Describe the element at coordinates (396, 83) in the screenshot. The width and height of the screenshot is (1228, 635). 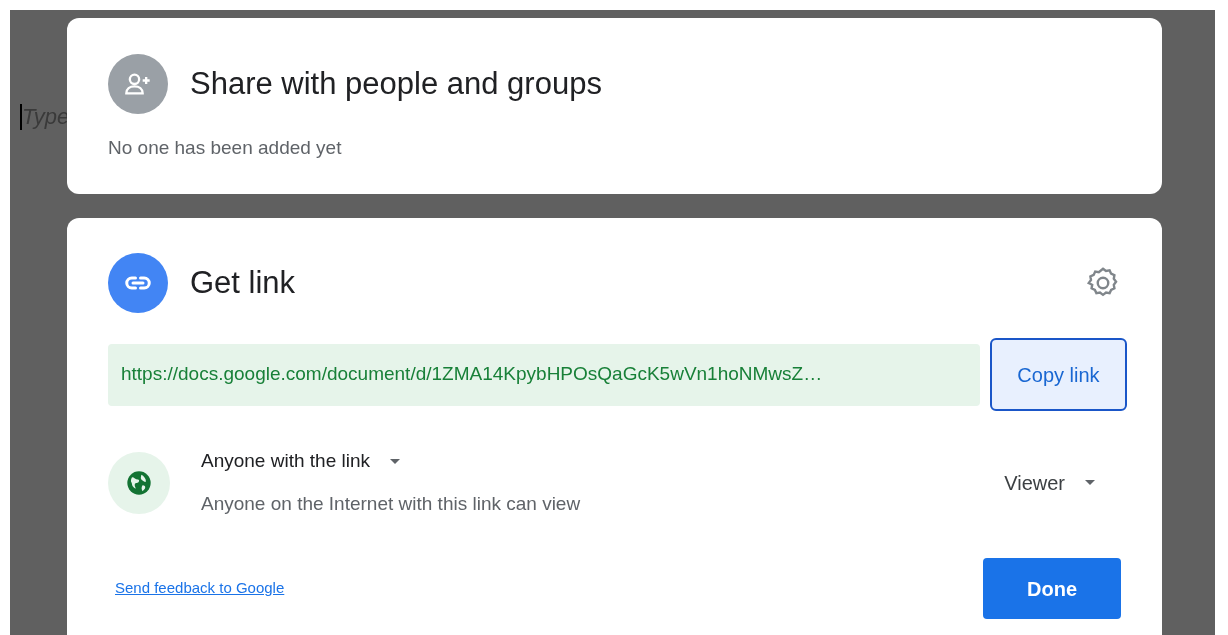
I see `share-title: Share with people and groups` at that location.